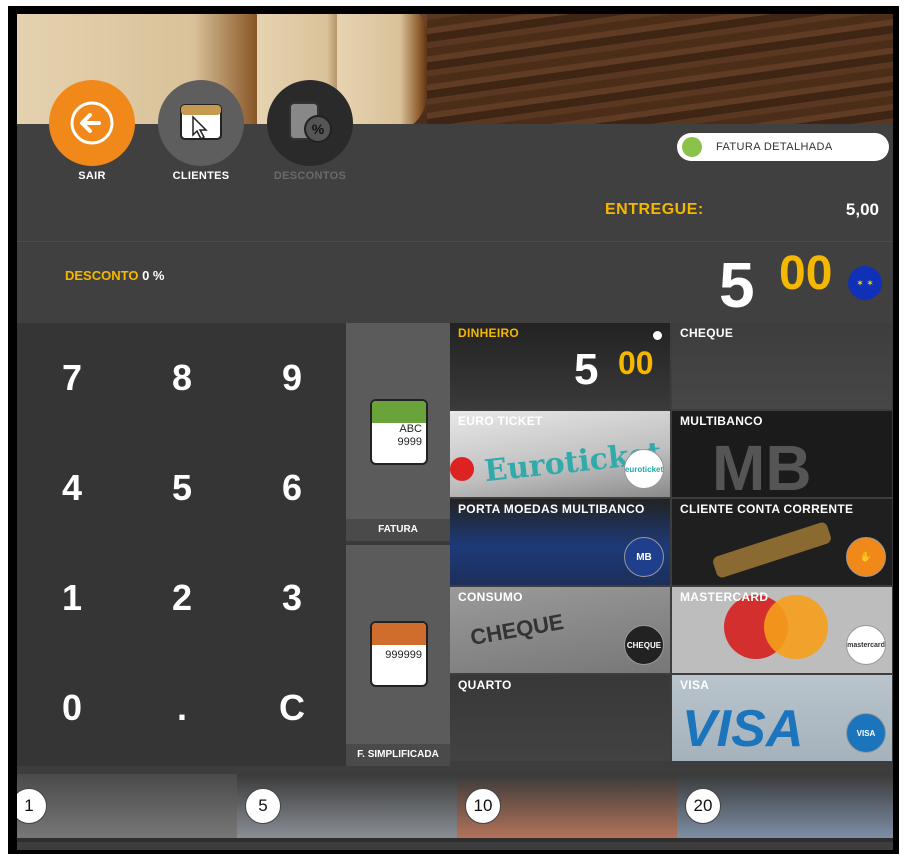  Describe the element at coordinates (398, 530) in the screenshot. I see `invoice-label: FATURA` at that location.